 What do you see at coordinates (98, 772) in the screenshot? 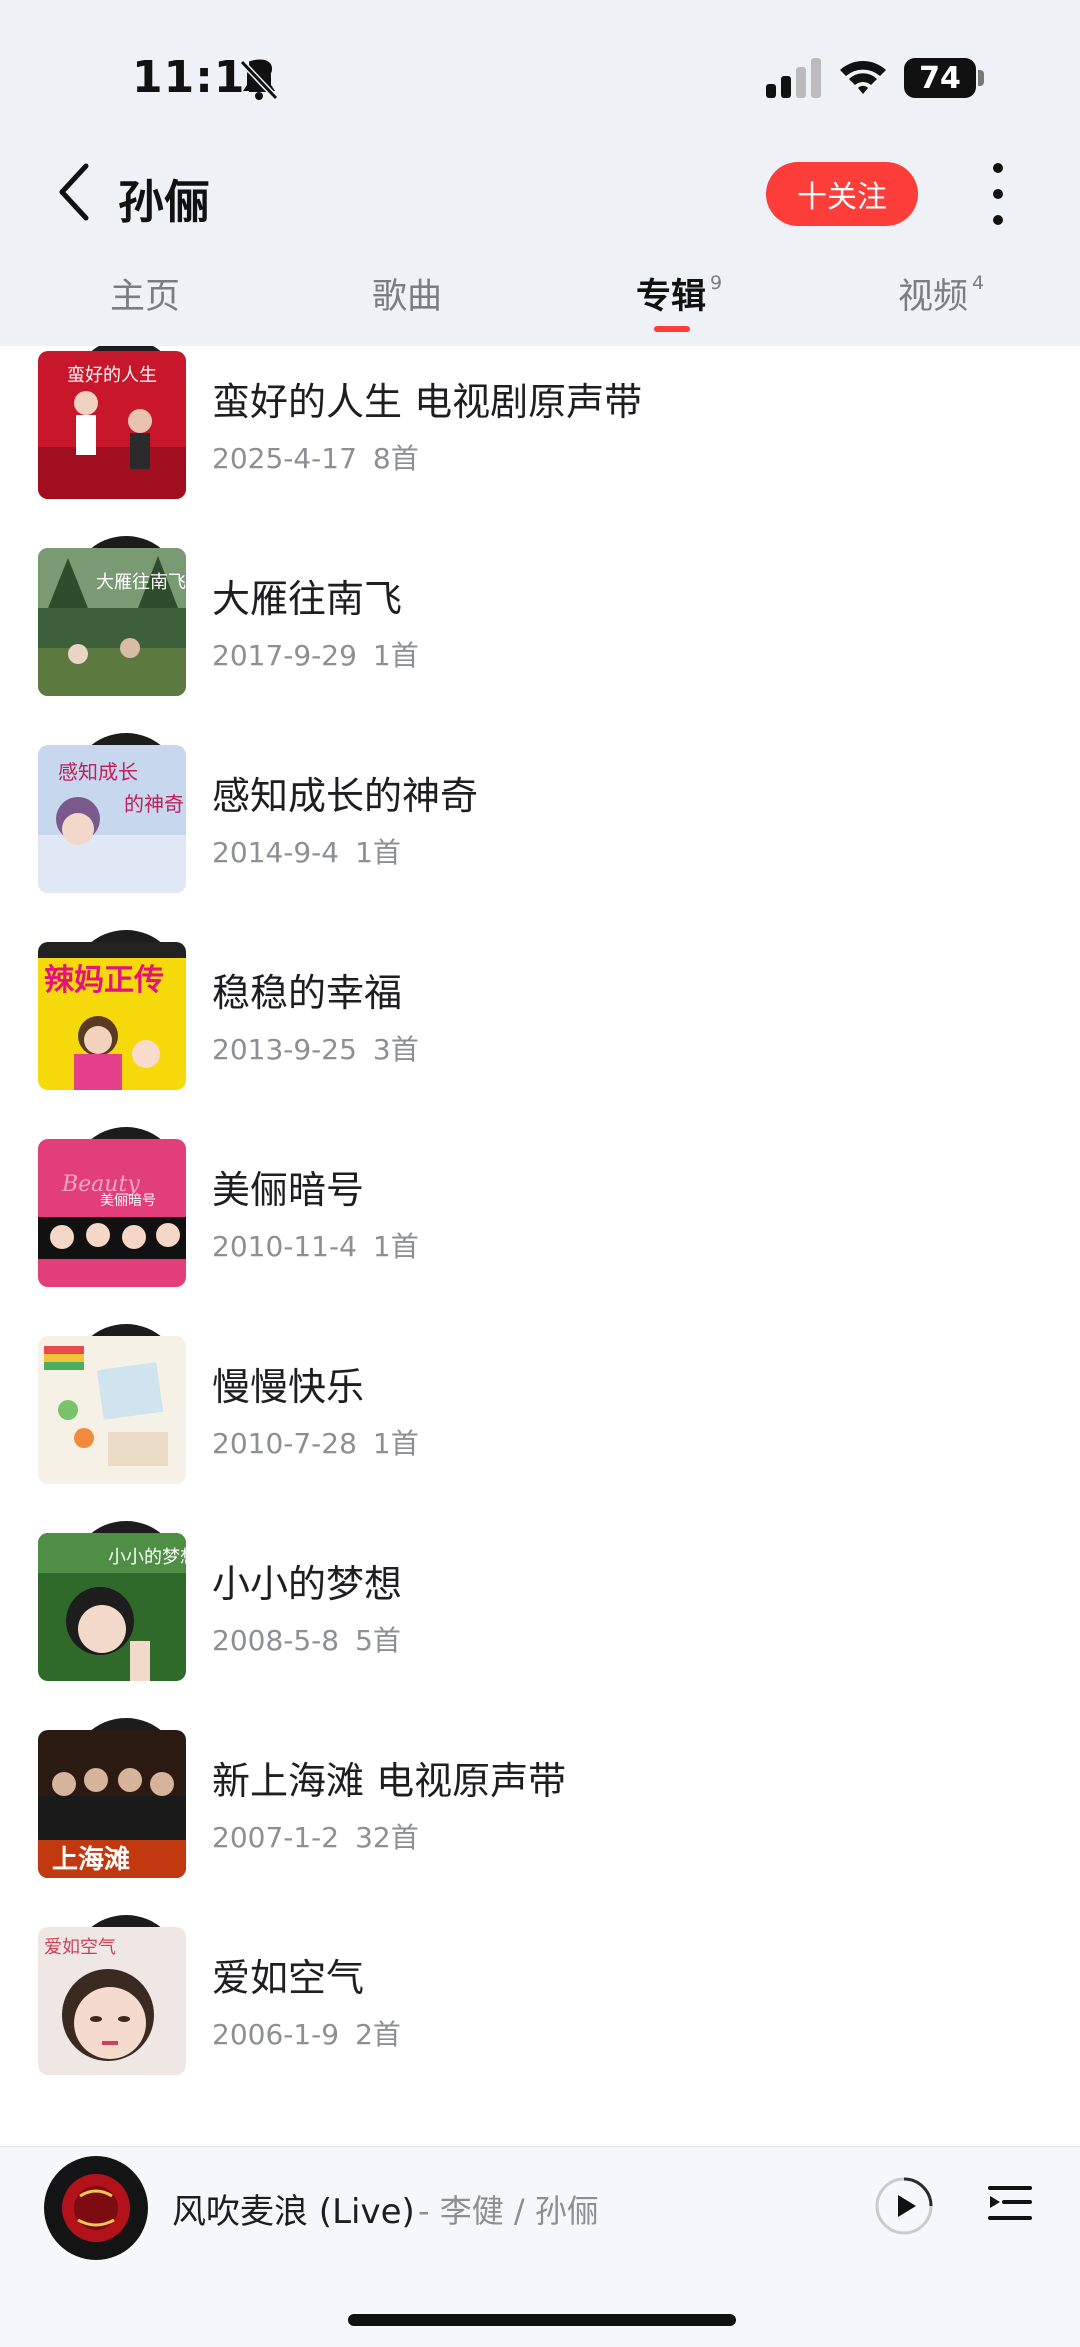
I see `svg-text: 感知成长` at bounding box center [98, 772].